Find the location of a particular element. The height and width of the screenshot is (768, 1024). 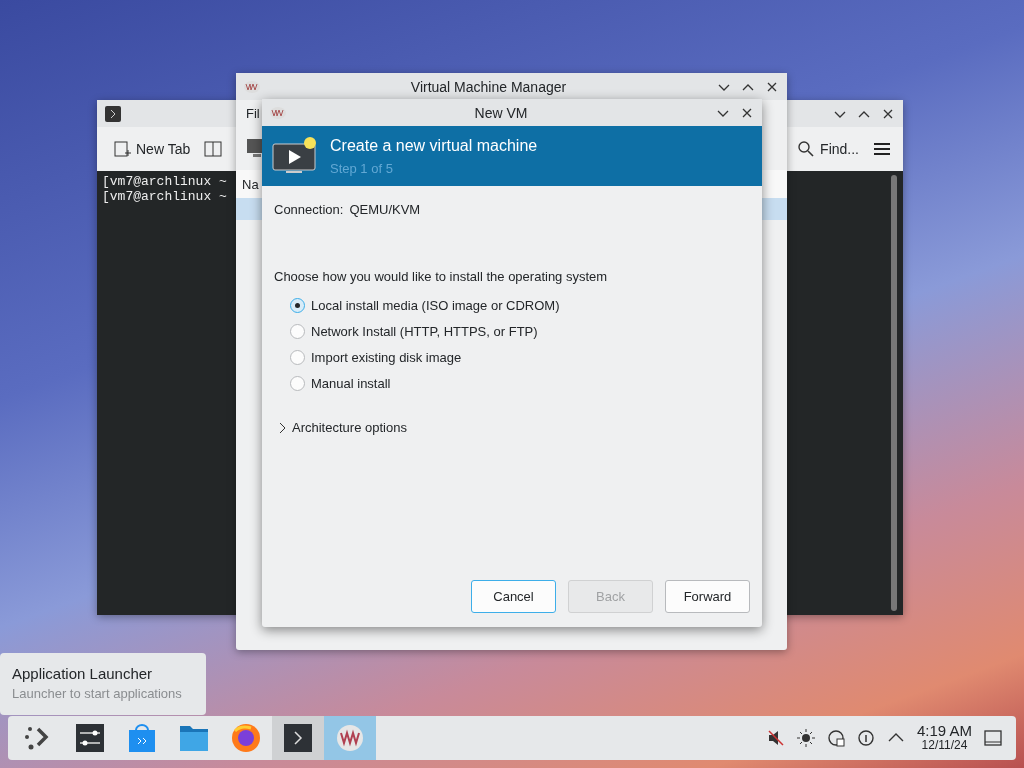

browser-icon is located at coordinates (246, 738).